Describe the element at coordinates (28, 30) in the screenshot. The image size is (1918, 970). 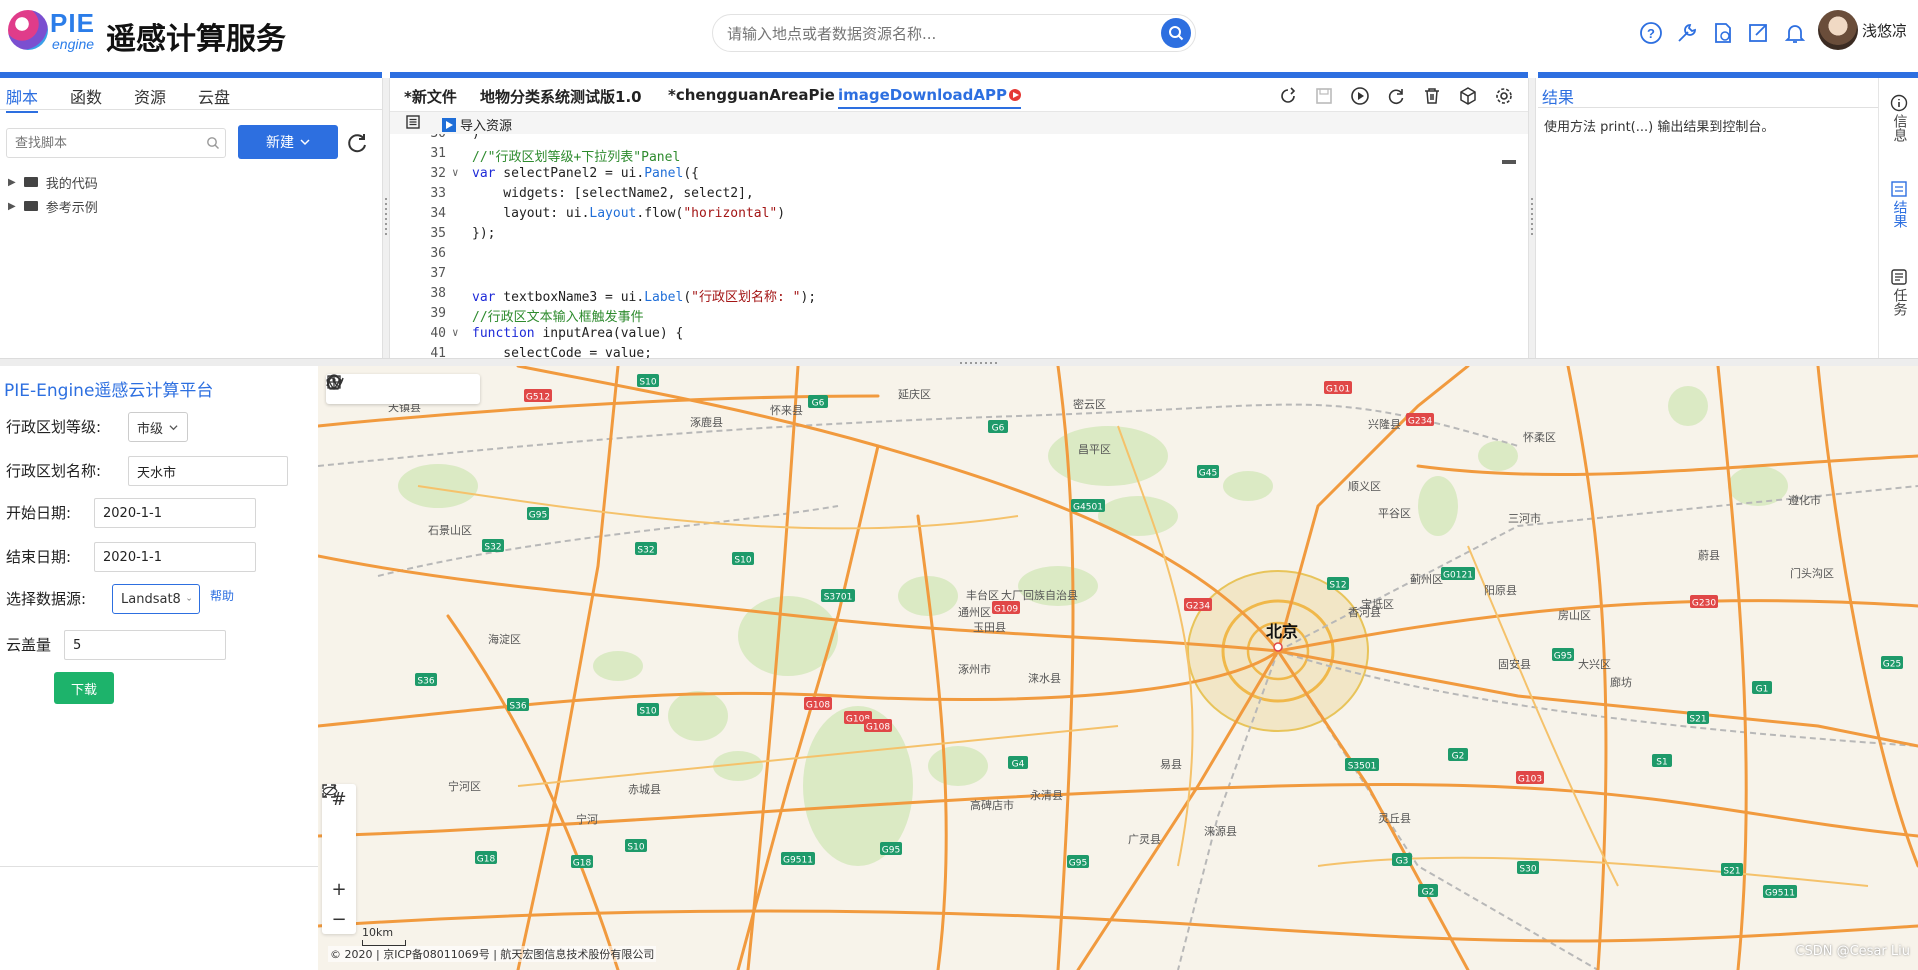
I see `pie-logo-icon` at that location.